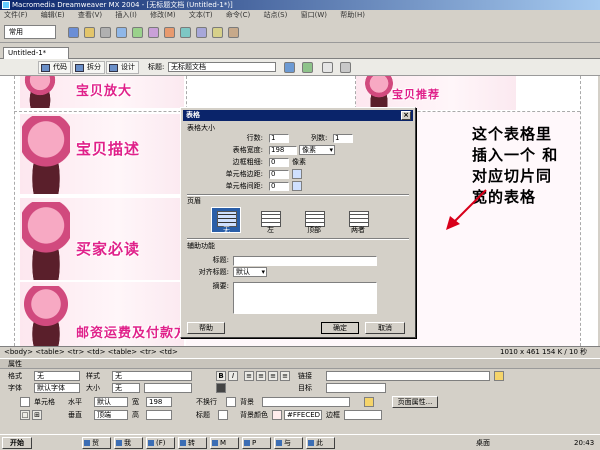  I want to click on header-left-label: 左, so click(270, 230).